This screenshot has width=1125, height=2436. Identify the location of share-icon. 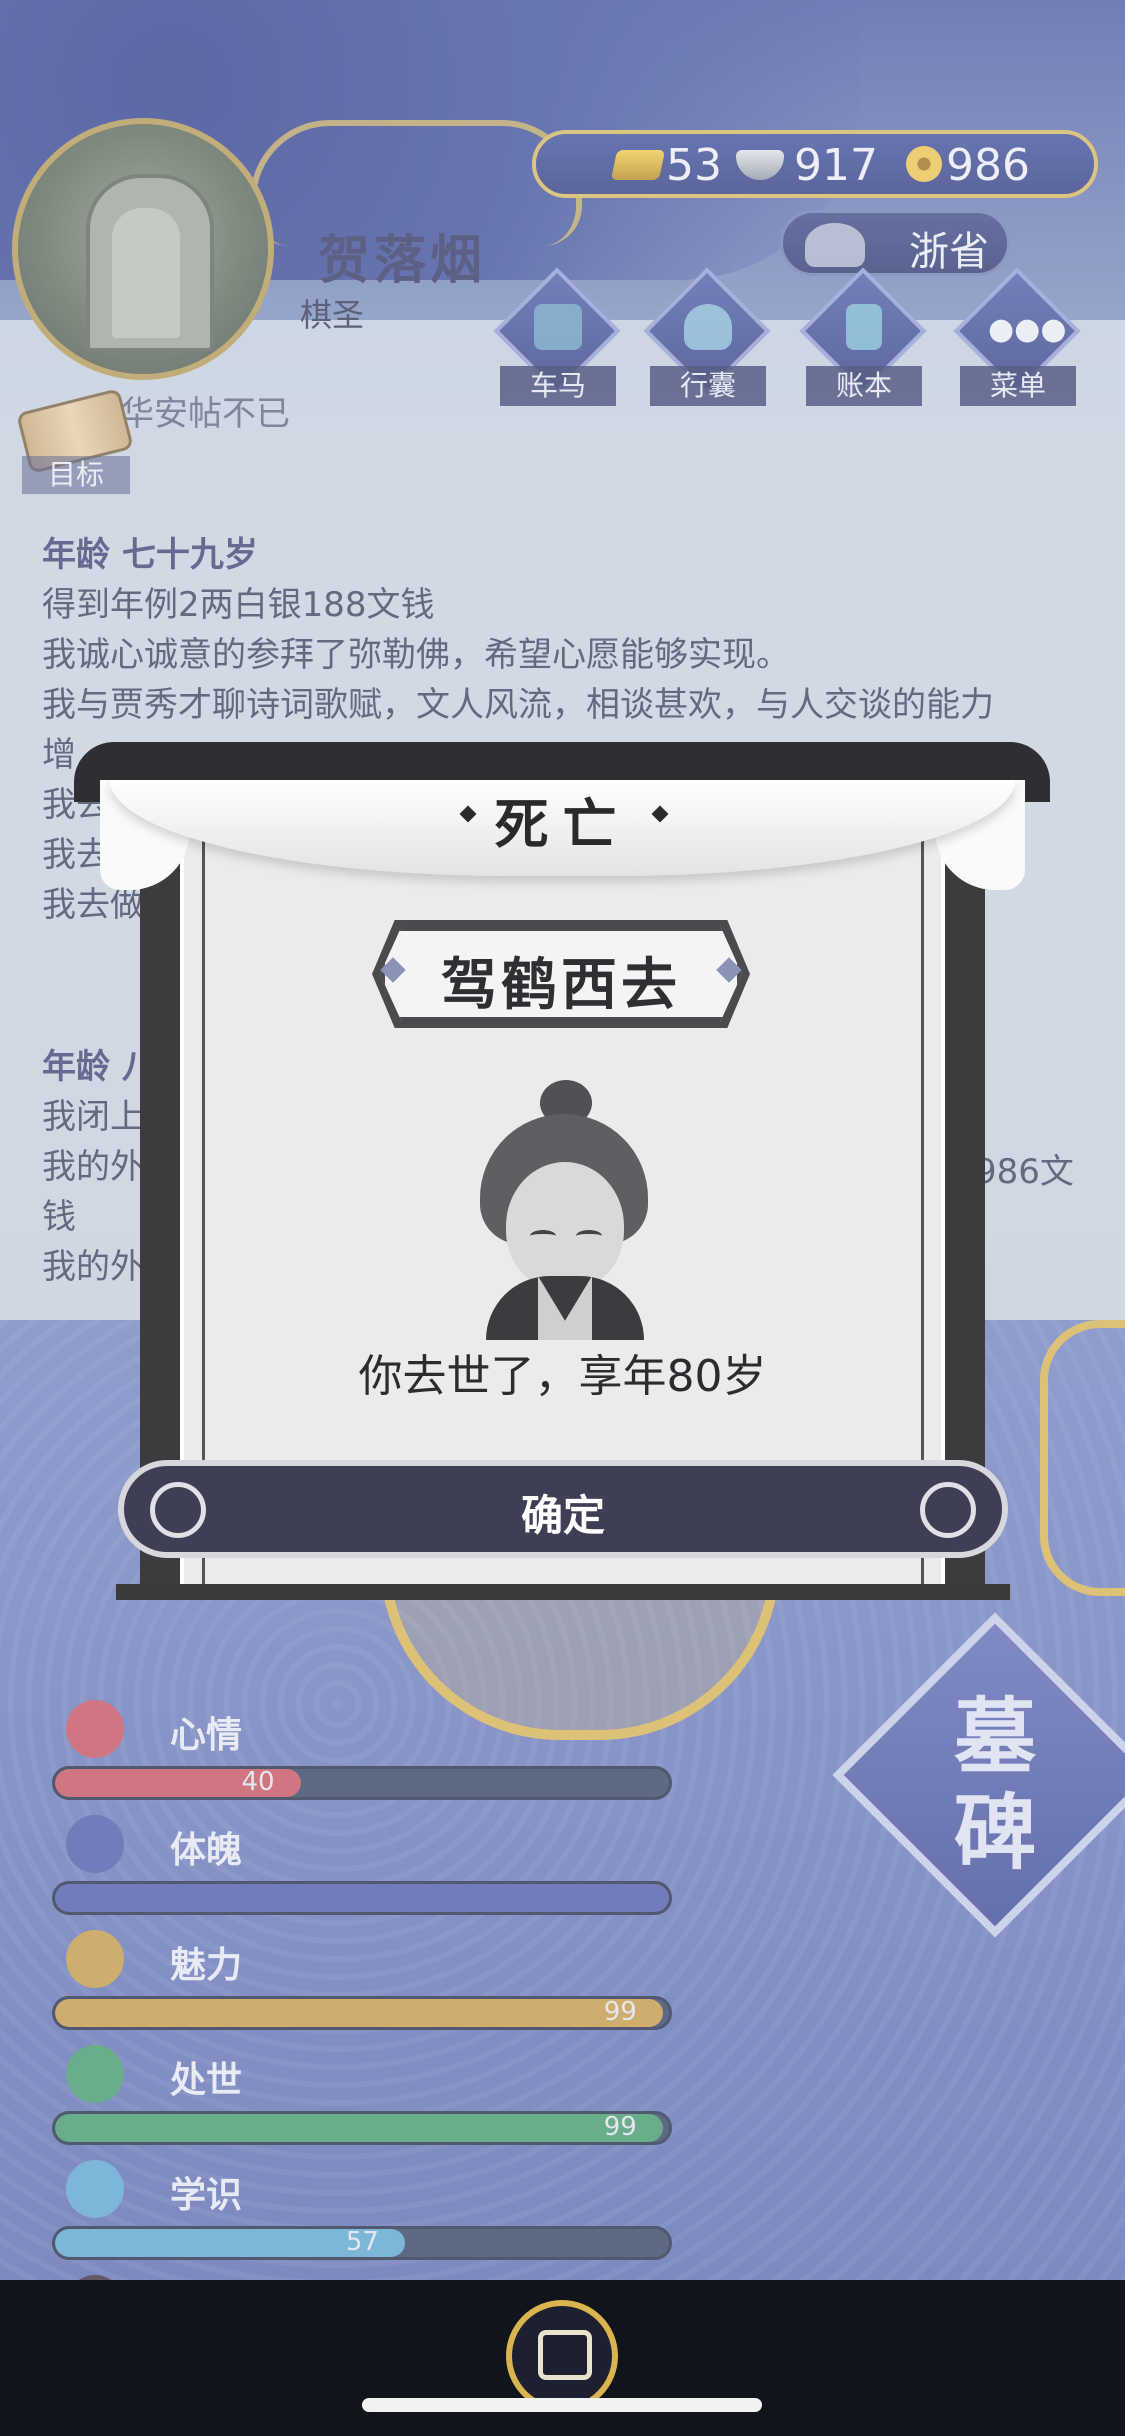
(565, 2355).